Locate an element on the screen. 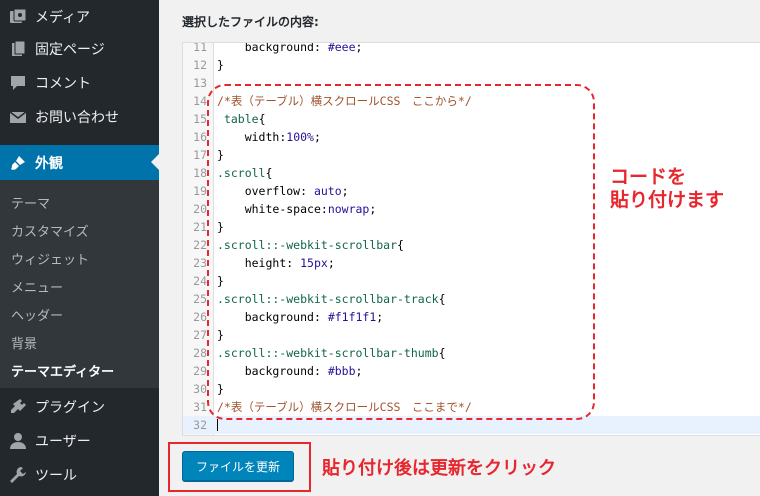 This screenshot has width=760, height=496. active-indicator is located at coordinates (155, 162).